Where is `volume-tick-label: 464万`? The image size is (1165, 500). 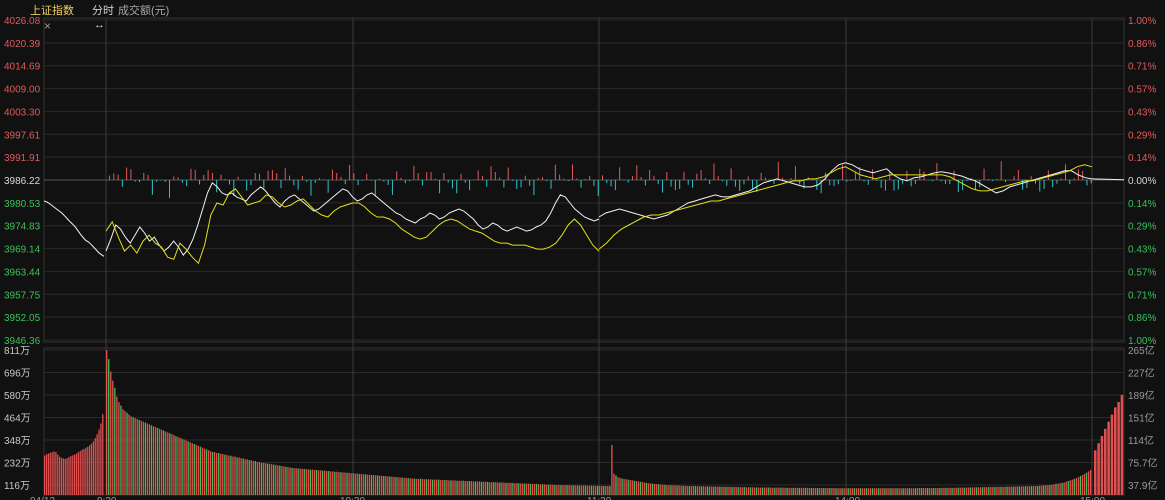
volume-tick-label: 464万 is located at coordinates (17, 419).